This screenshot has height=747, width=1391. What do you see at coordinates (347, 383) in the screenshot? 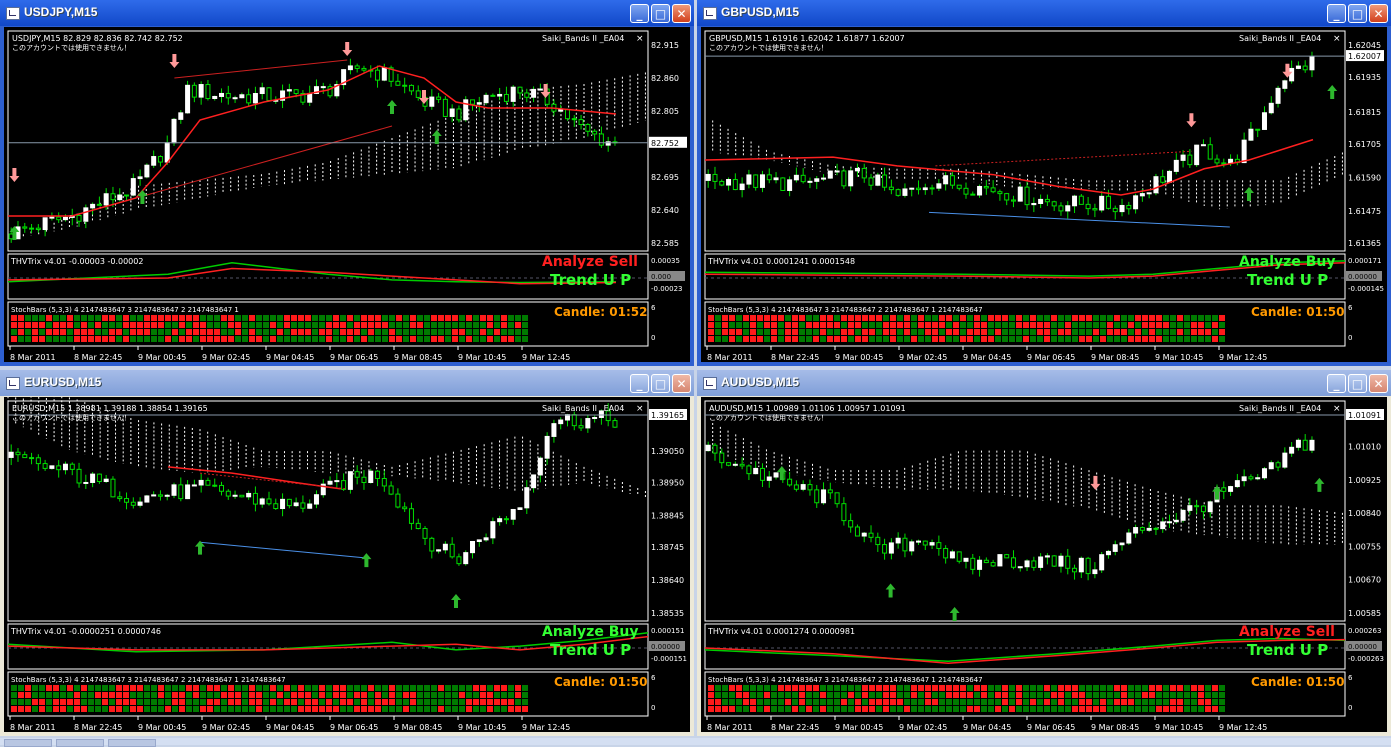
I see `title-bar: EURUSD,M15 _ □ ✕` at bounding box center [347, 383].